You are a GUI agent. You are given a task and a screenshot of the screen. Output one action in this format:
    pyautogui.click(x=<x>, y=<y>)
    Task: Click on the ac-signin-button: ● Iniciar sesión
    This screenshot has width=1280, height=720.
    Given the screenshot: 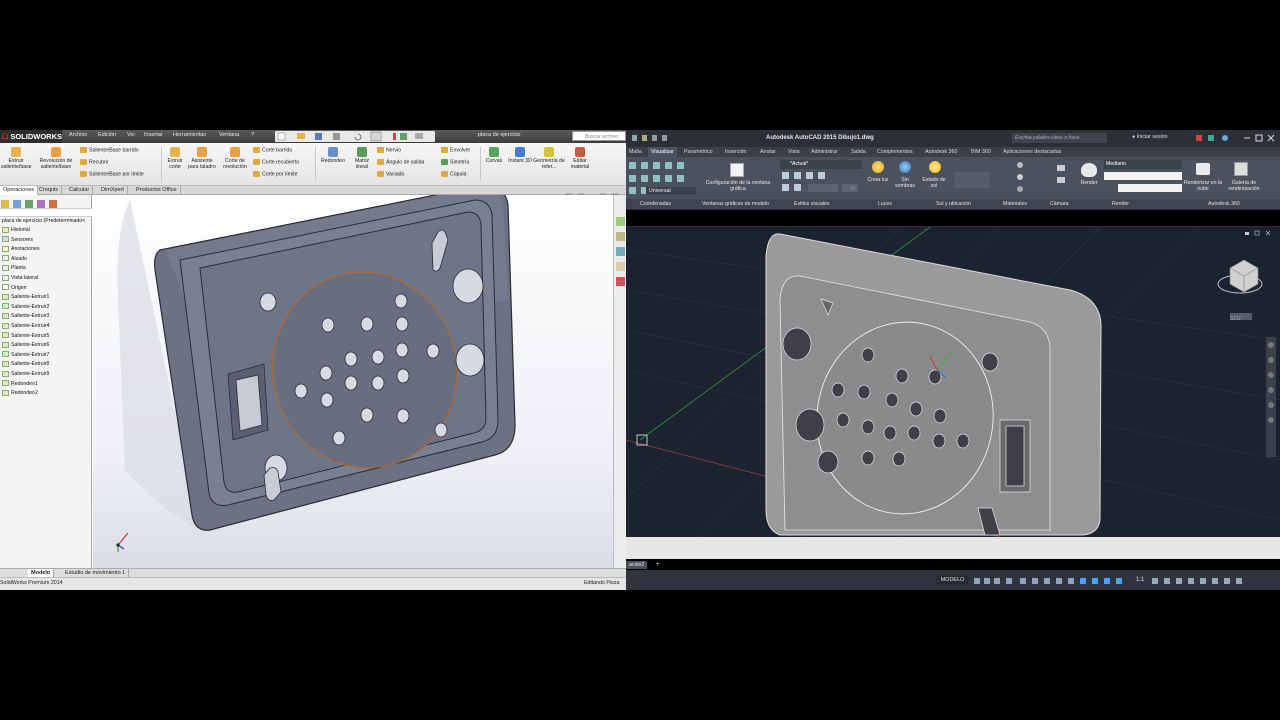 What is the action you would take?
    pyautogui.click(x=1150, y=137)
    